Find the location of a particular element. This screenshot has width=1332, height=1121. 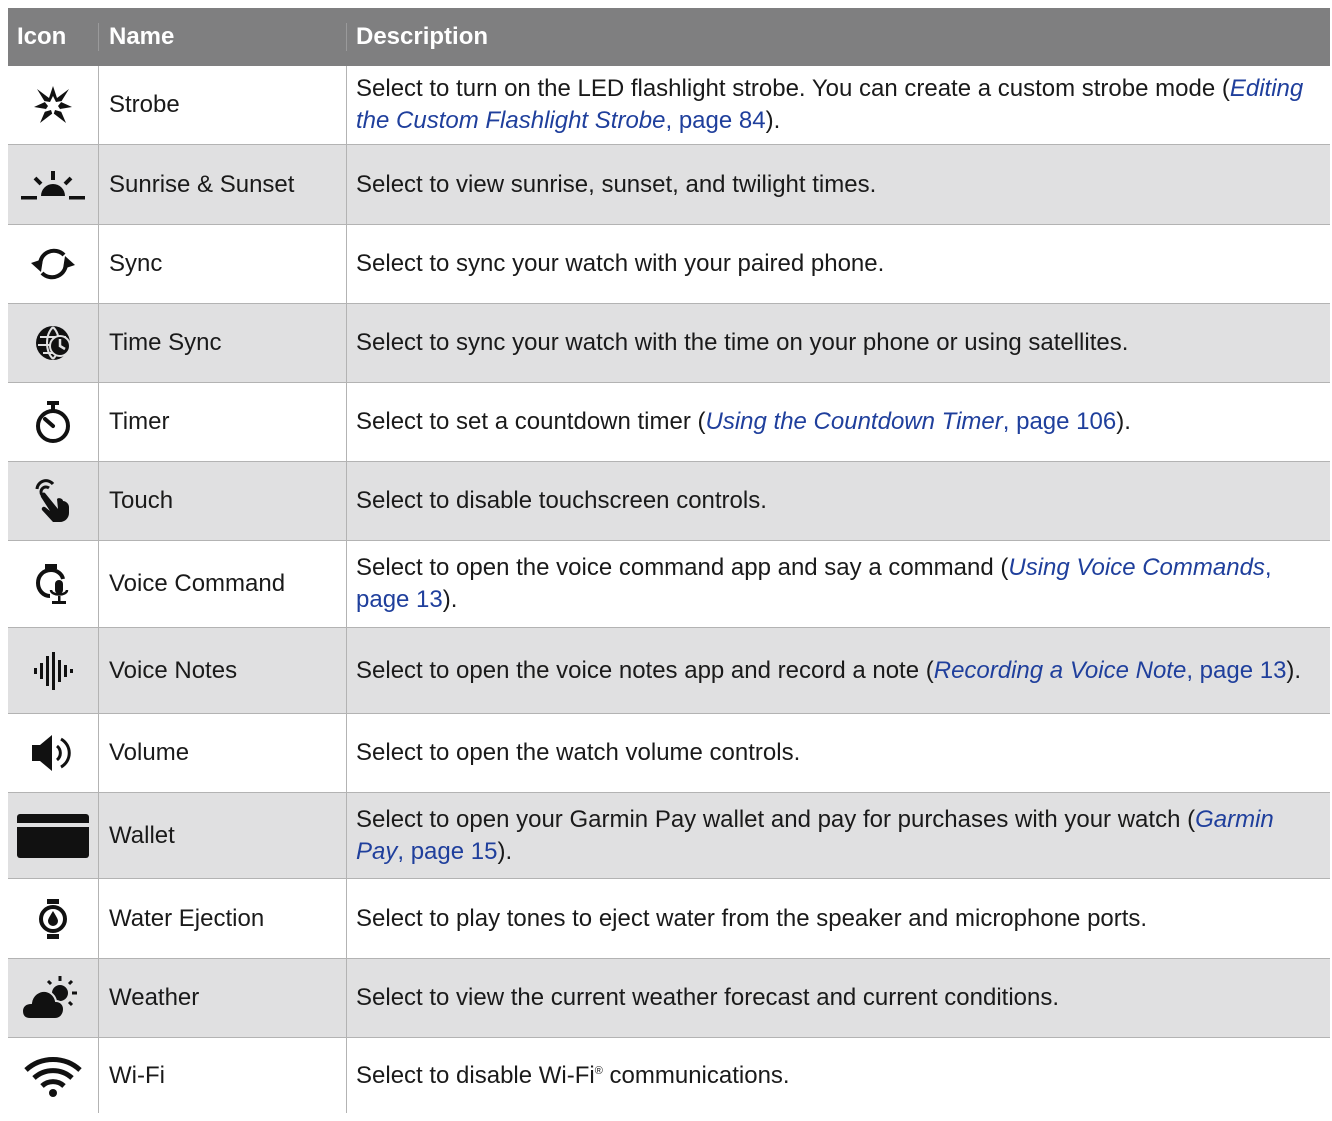

row-name: Strobe is located at coordinates (223, 105).